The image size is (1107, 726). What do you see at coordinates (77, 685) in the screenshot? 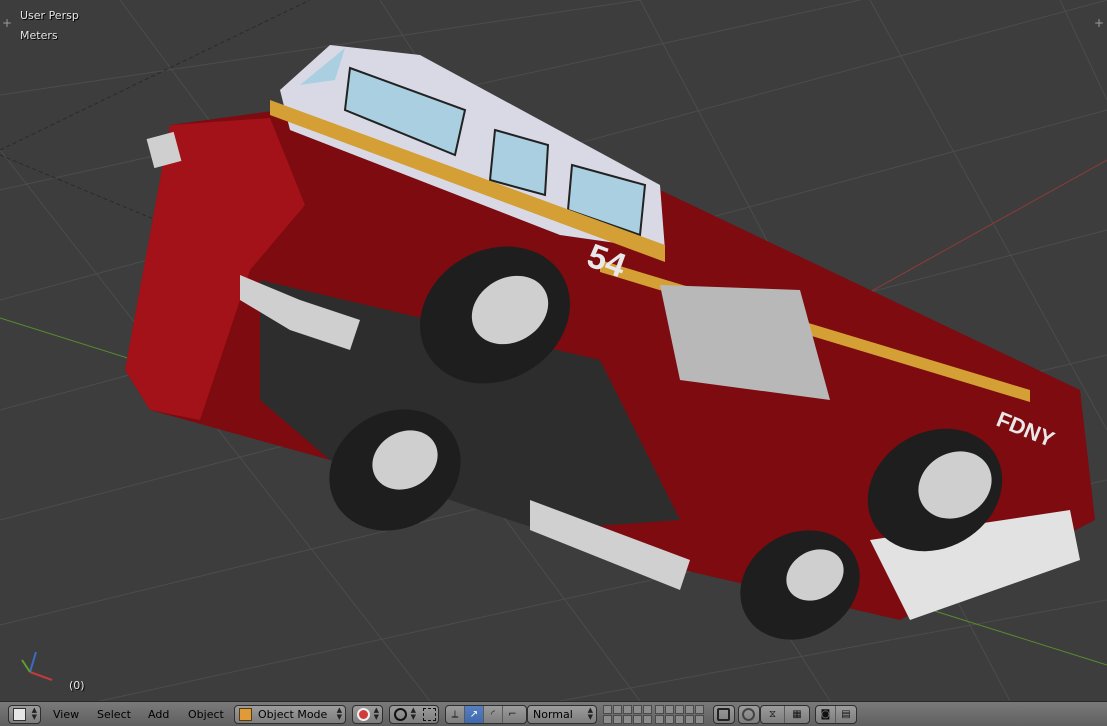
I see `frame-label: (0)` at bounding box center [77, 685].